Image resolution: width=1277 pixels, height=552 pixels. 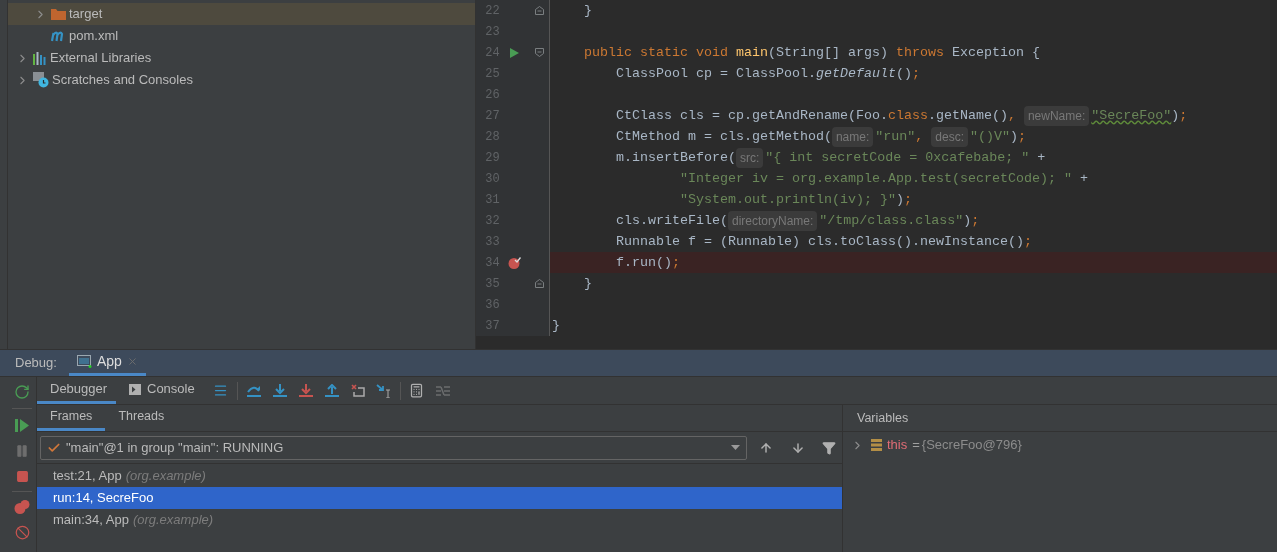 I want to click on dropdown-arrow-icon, so click(x=736, y=447).